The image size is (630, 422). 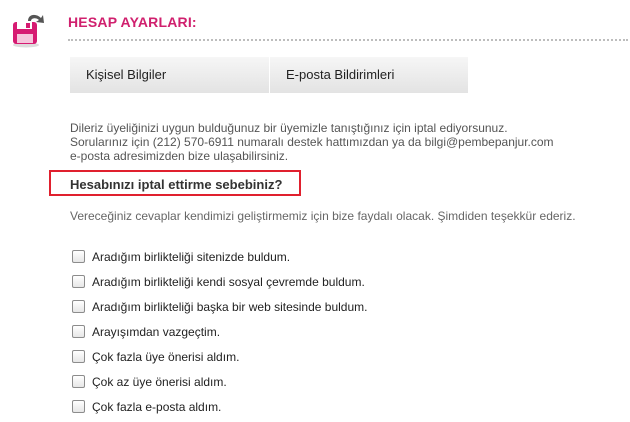 I want to click on tab-email-notifications: E-posta Bildirimleri, so click(x=369, y=75).